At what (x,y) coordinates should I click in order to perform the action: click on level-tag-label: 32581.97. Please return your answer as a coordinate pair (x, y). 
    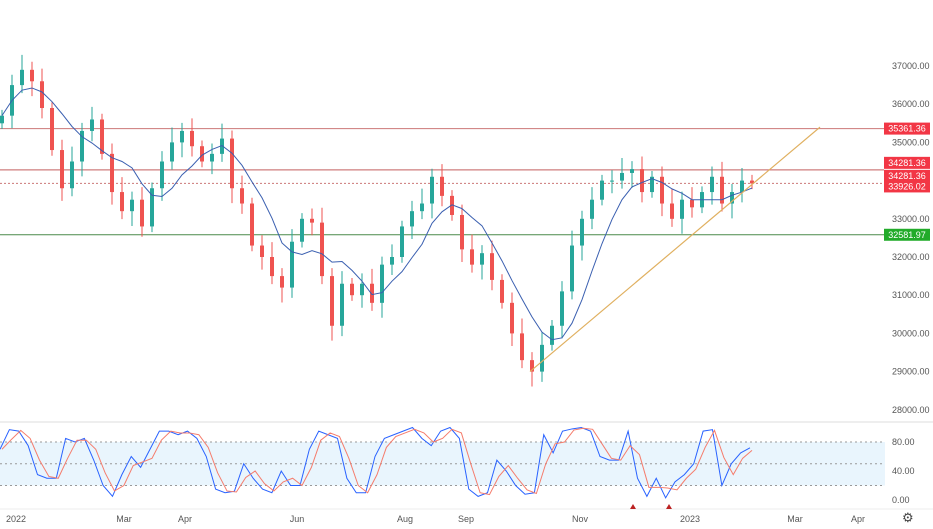
    Looking at the image, I should click on (907, 235).